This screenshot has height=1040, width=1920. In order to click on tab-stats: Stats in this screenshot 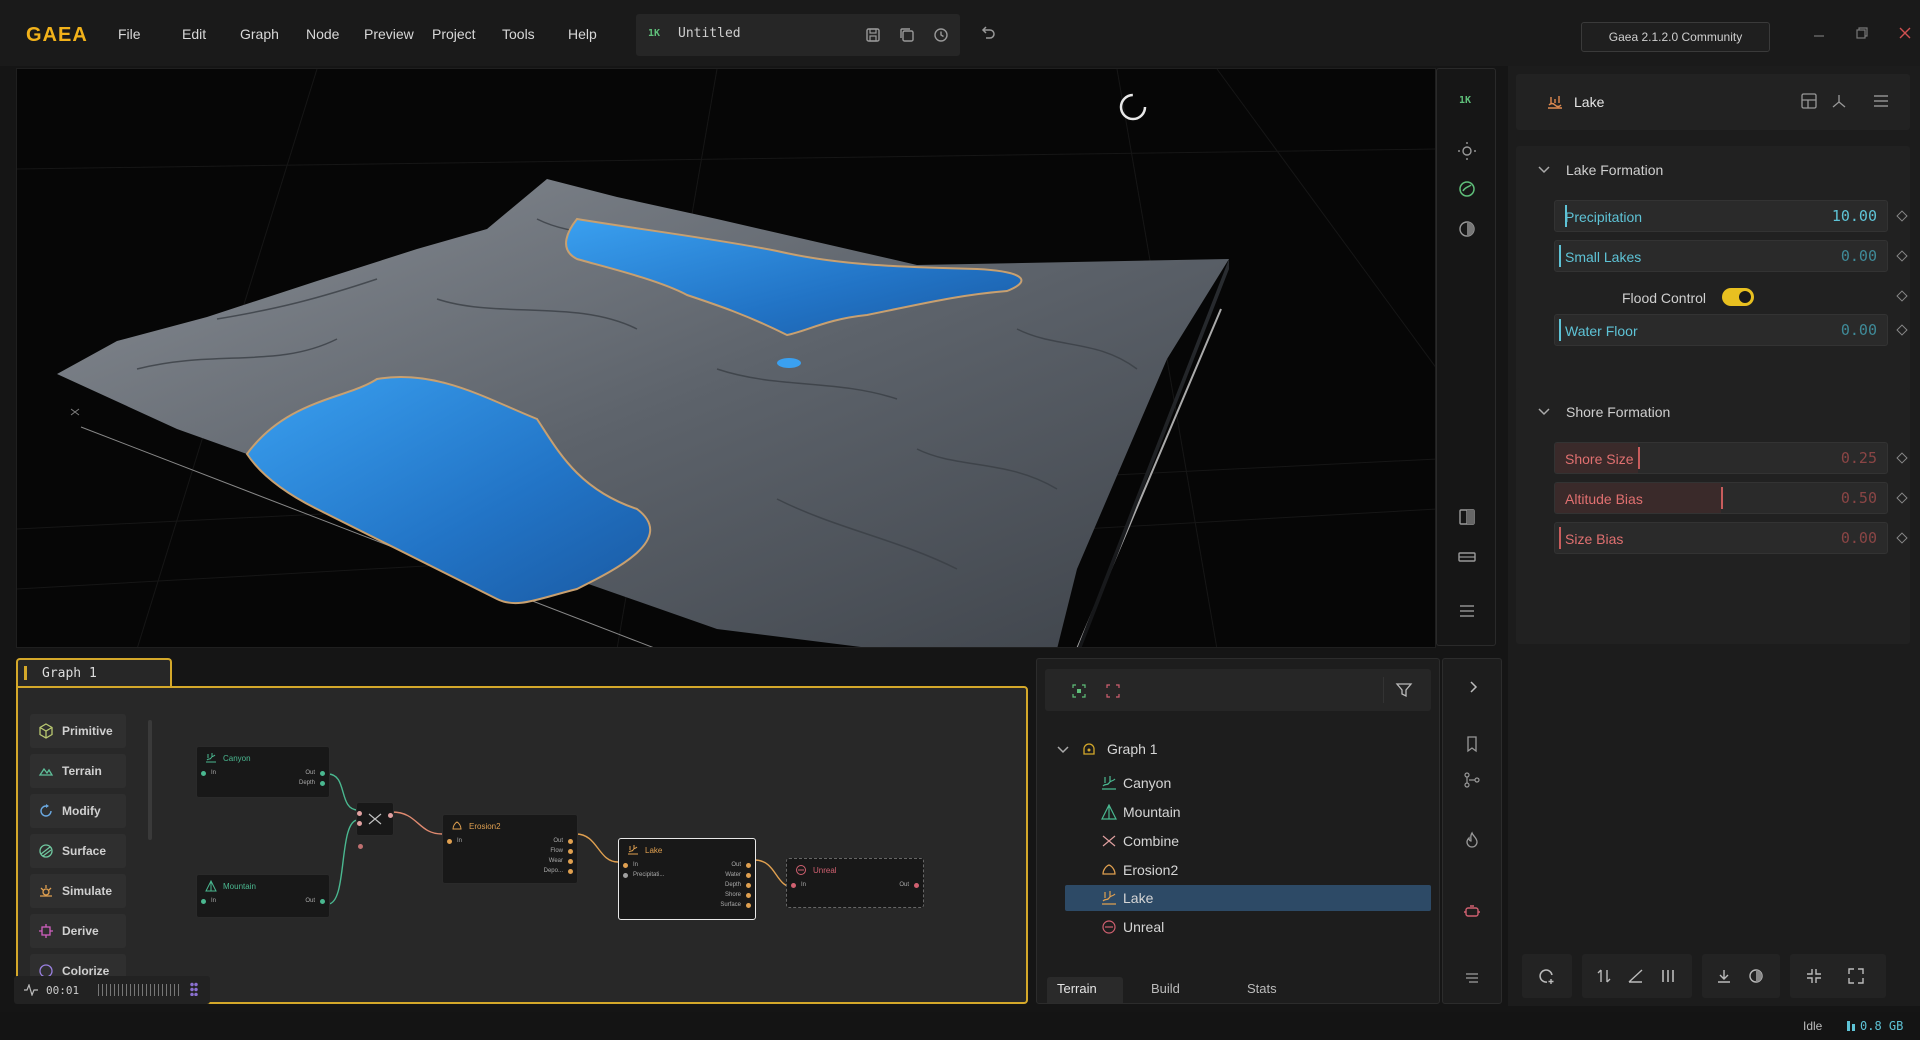, I will do `click(1262, 988)`.